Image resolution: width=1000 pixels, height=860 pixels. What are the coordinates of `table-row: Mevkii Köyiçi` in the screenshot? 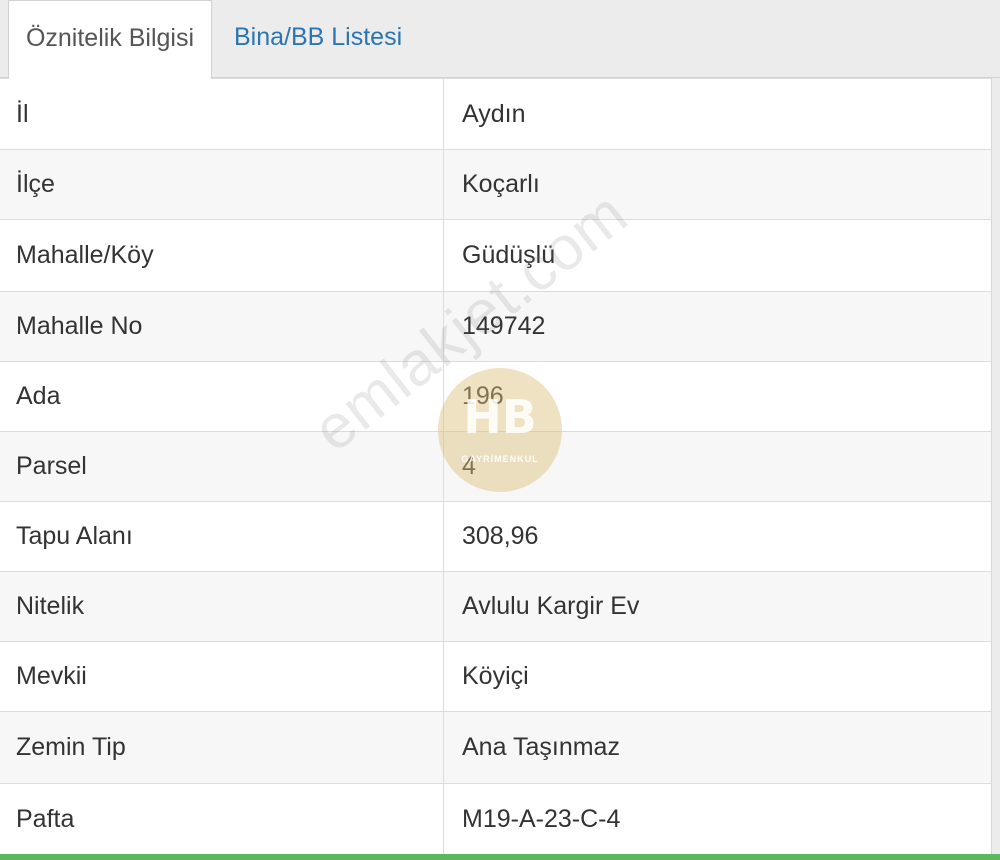 It's located at (495, 676).